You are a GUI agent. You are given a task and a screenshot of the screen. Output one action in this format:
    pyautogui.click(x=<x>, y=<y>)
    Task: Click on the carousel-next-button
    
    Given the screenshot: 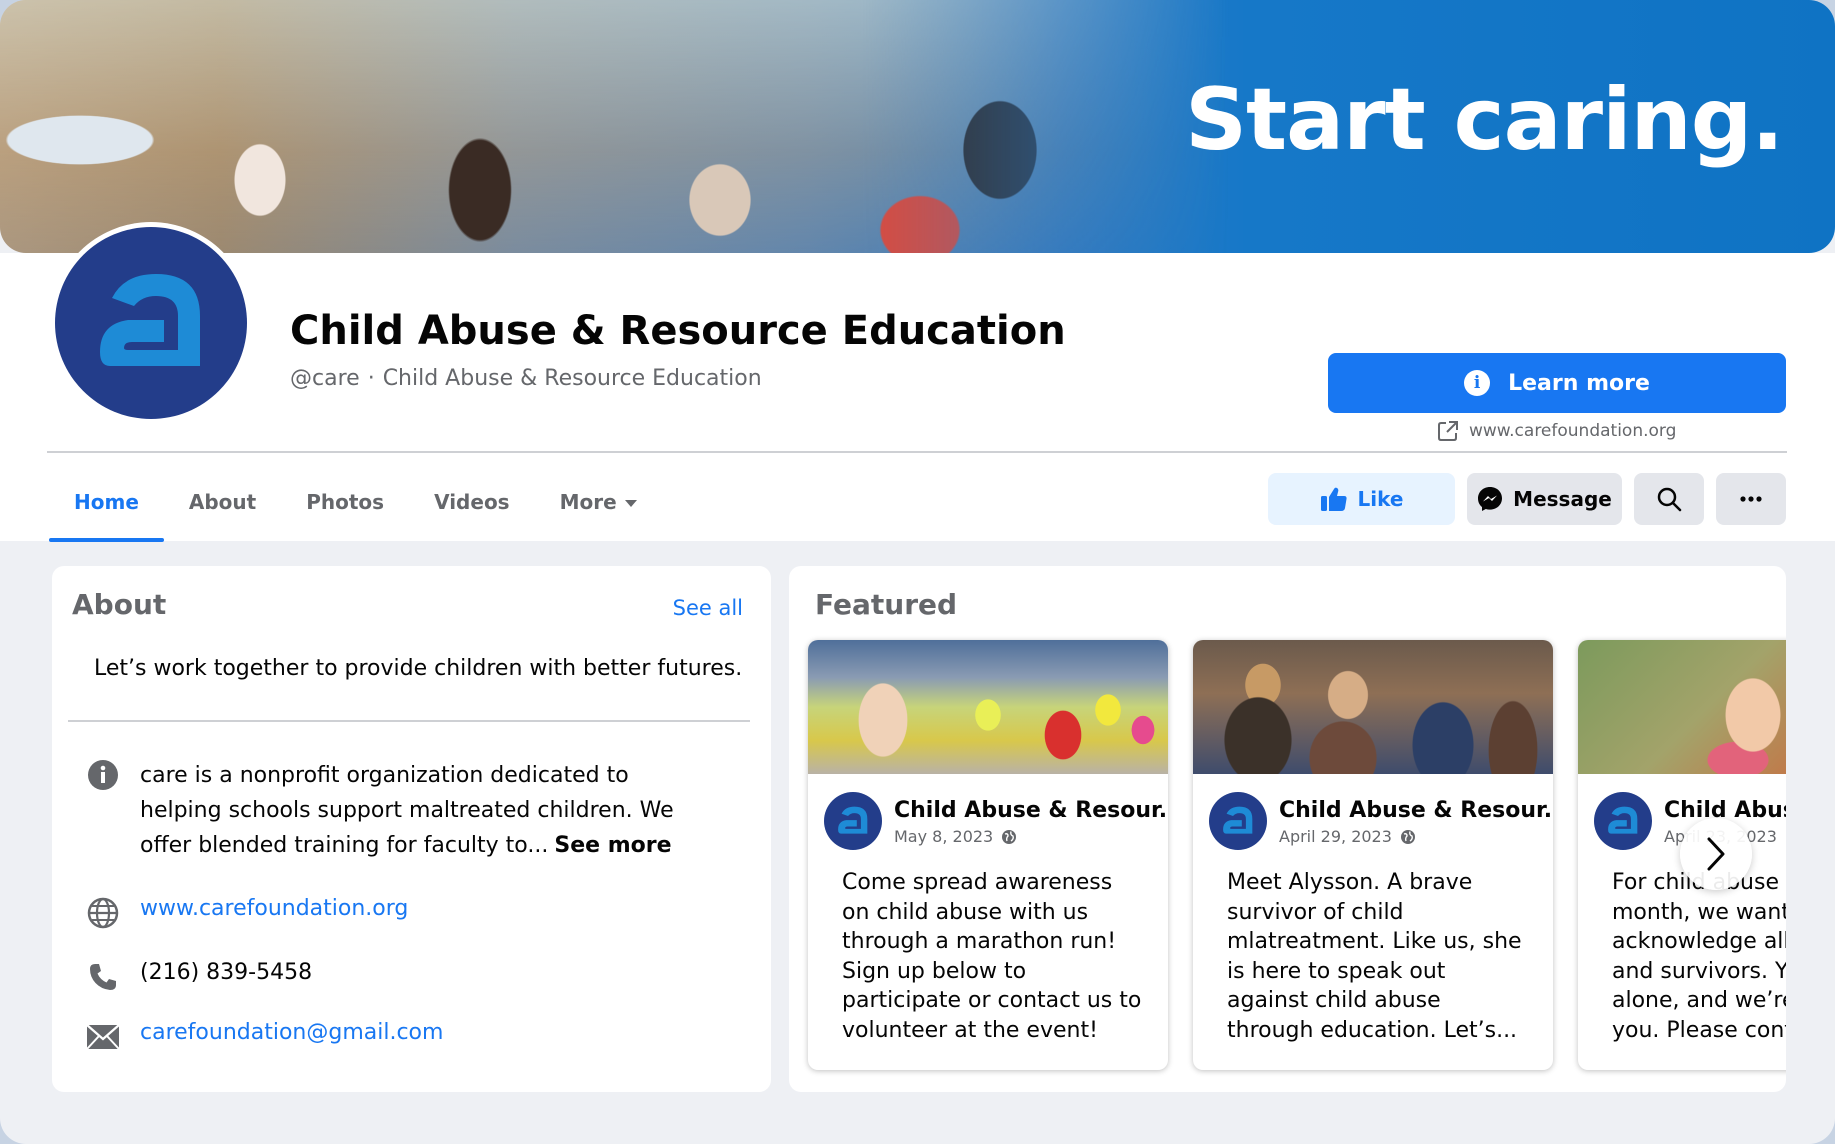 What is the action you would take?
    pyautogui.click(x=1716, y=854)
    